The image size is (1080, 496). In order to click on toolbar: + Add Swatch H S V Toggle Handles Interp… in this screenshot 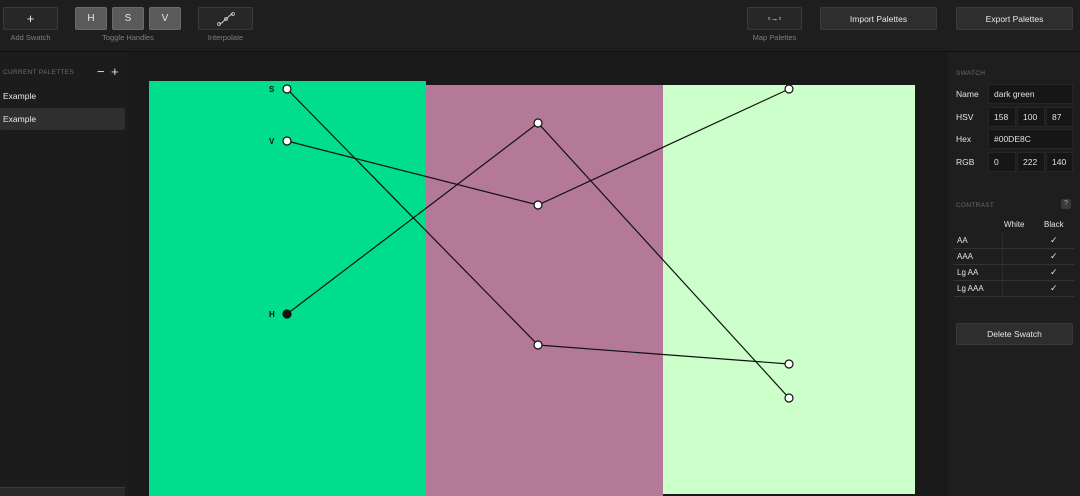, I will do `click(540, 26)`.